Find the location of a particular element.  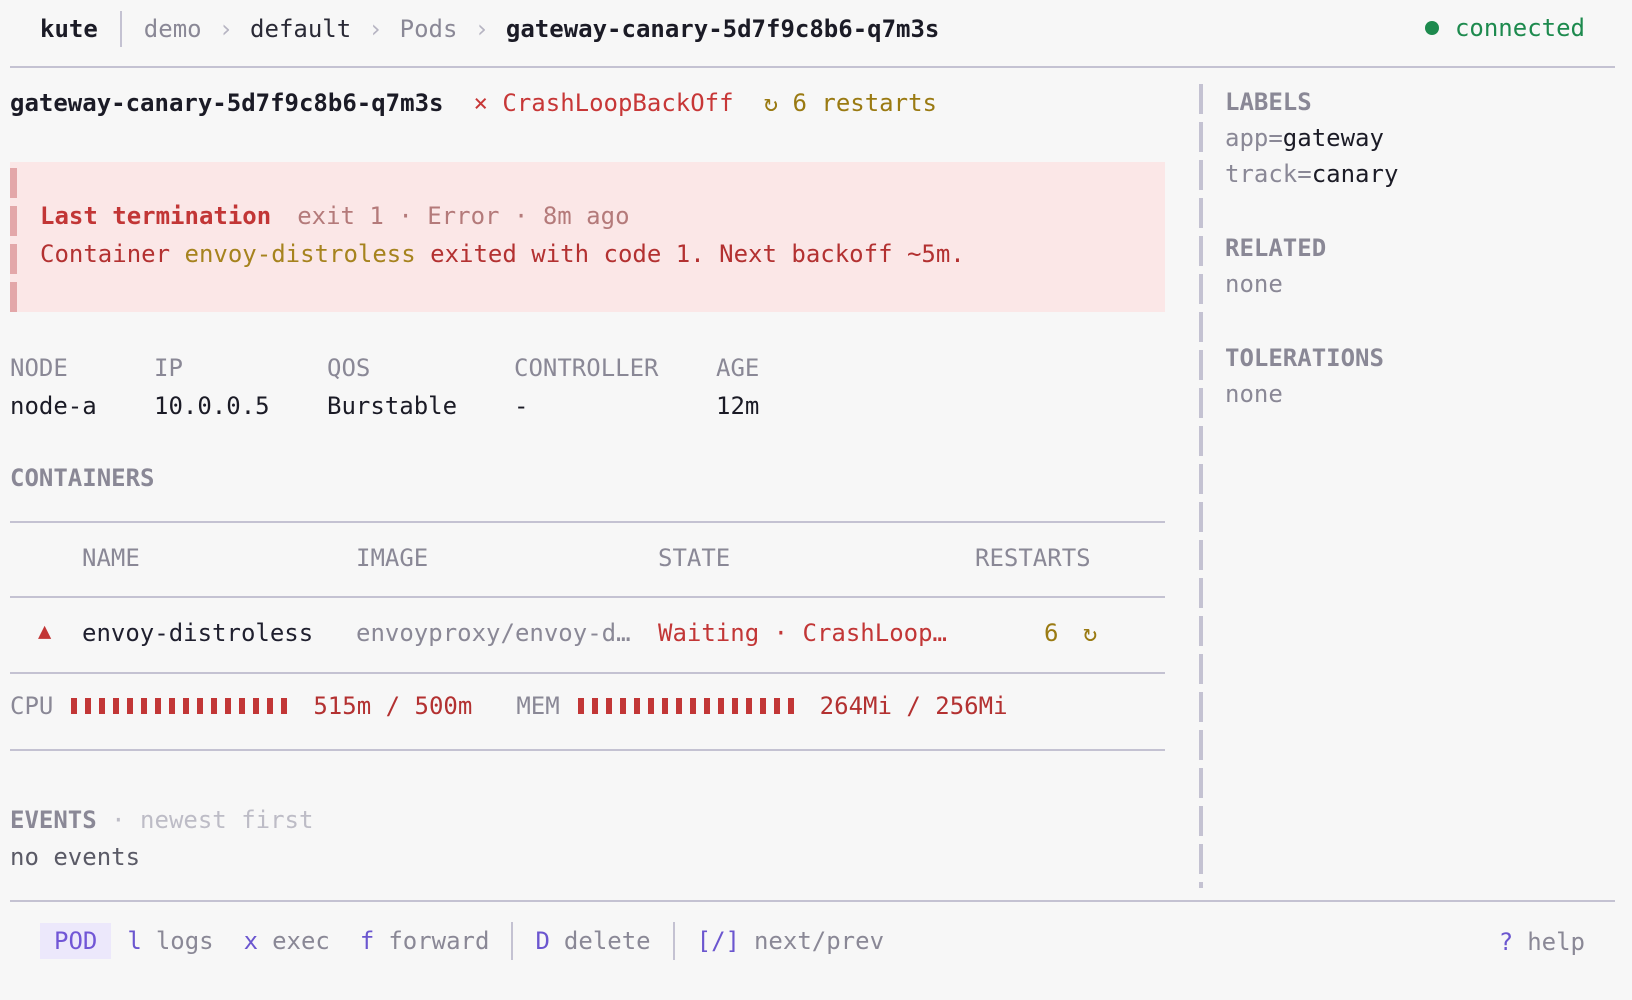

meta-key: IP is located at coordinates (168, 368).